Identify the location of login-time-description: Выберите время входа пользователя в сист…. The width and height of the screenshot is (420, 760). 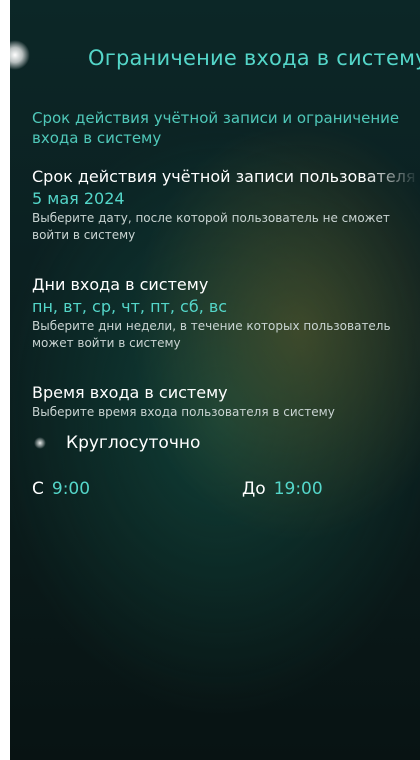
(183, 412).